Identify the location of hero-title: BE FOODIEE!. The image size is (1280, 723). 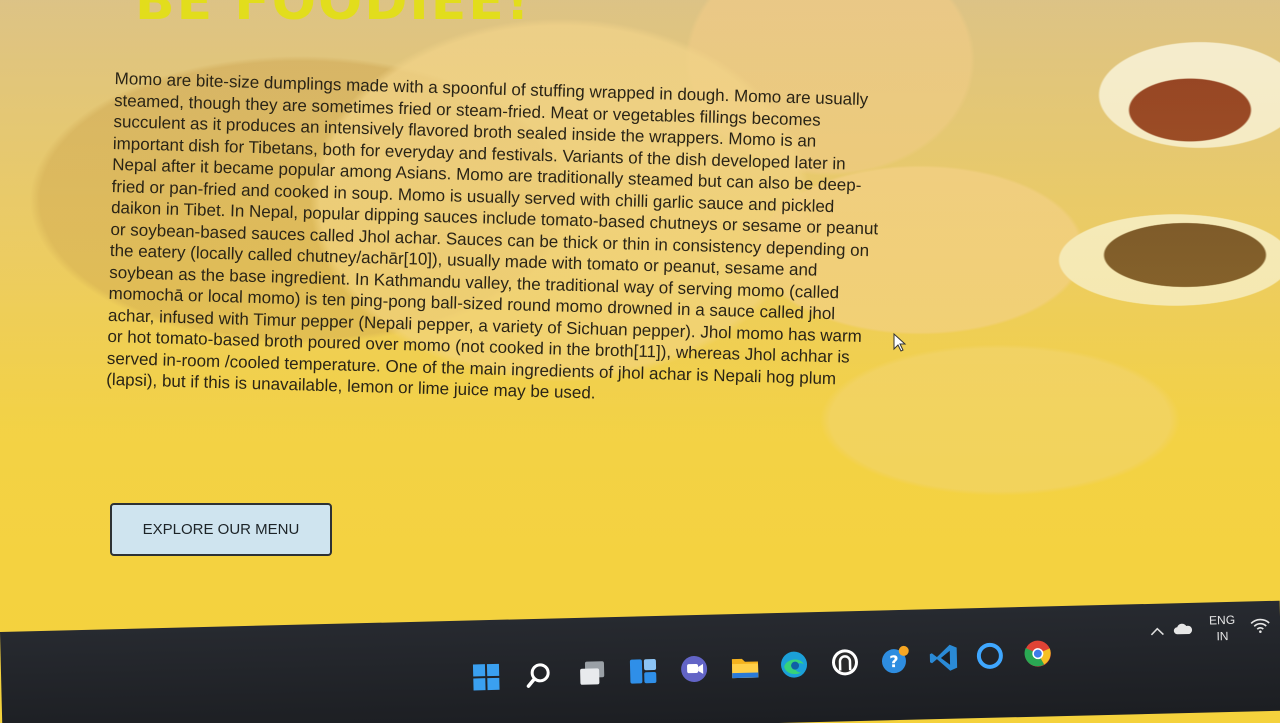
(333, 16).